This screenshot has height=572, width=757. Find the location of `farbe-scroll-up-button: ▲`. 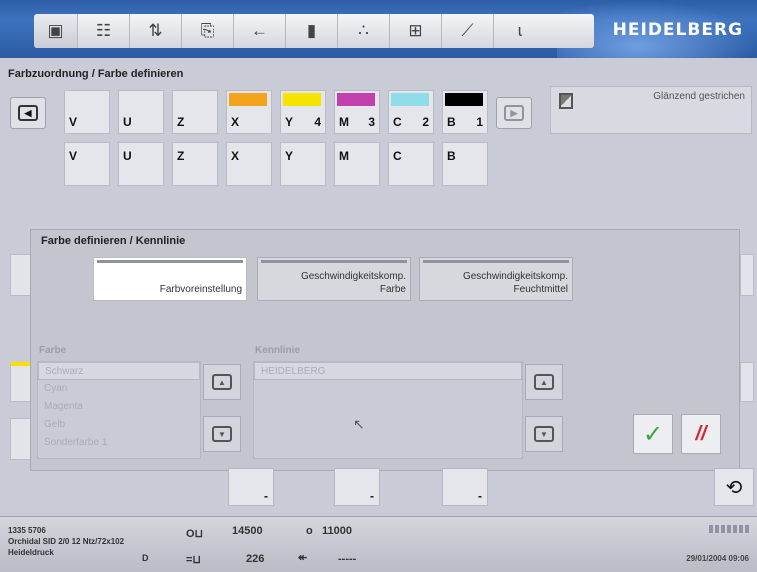

farbe-scroll-up-button: ▲ is located at coordinates (222, 382).